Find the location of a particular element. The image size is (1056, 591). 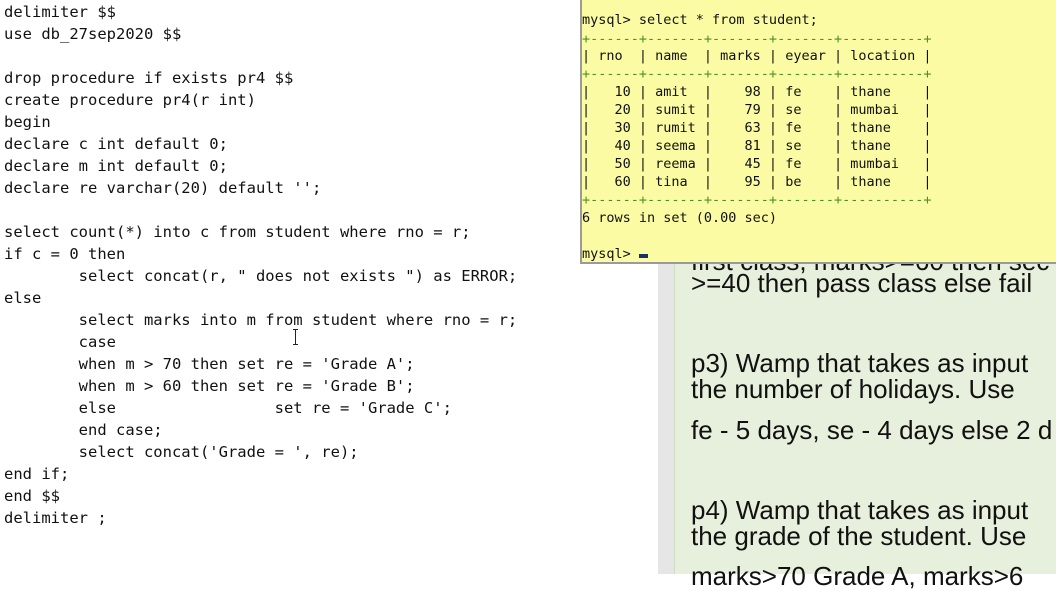

code-line: when m > 70 then set re = 'Grade A'; is located at coordinates (209, 364).